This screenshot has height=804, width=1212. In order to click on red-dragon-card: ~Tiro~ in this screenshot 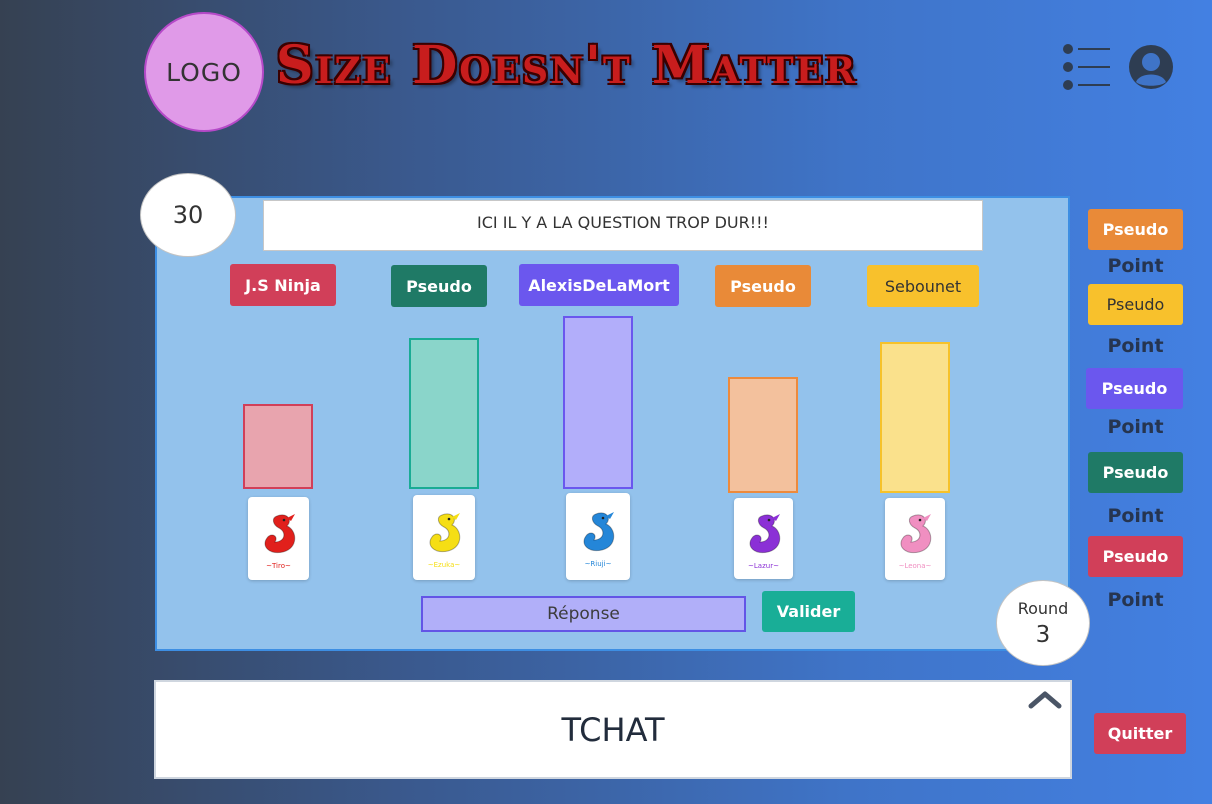, I will do `click(278, 538)`.